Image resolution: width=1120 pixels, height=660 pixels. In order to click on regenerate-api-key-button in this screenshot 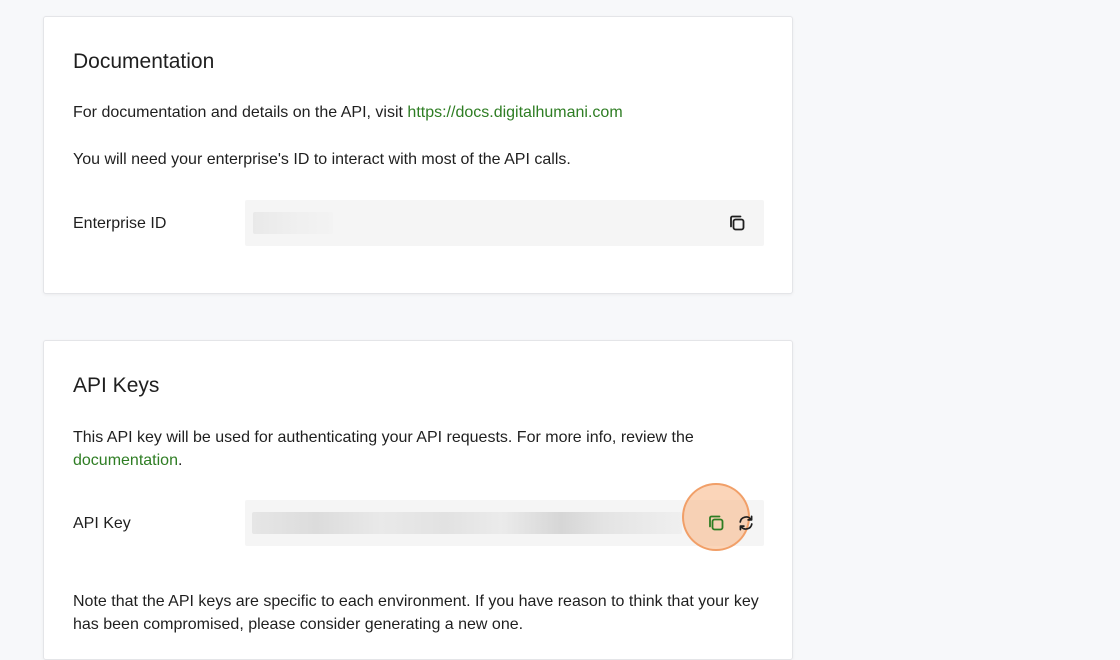, I will do `click(746, 523)`.